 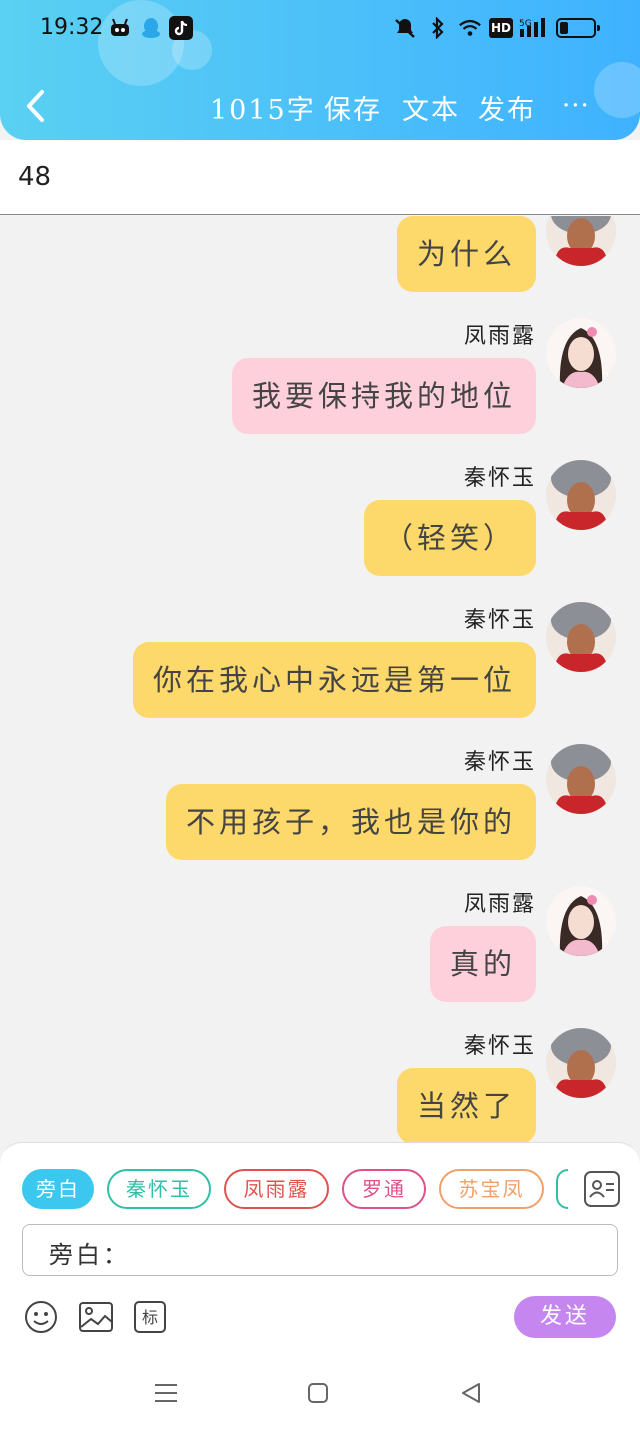 What do you see at coordinates (482, 964) in the screenshot?
I see `message-bubble: 真的` at bounding box center [482, 964].